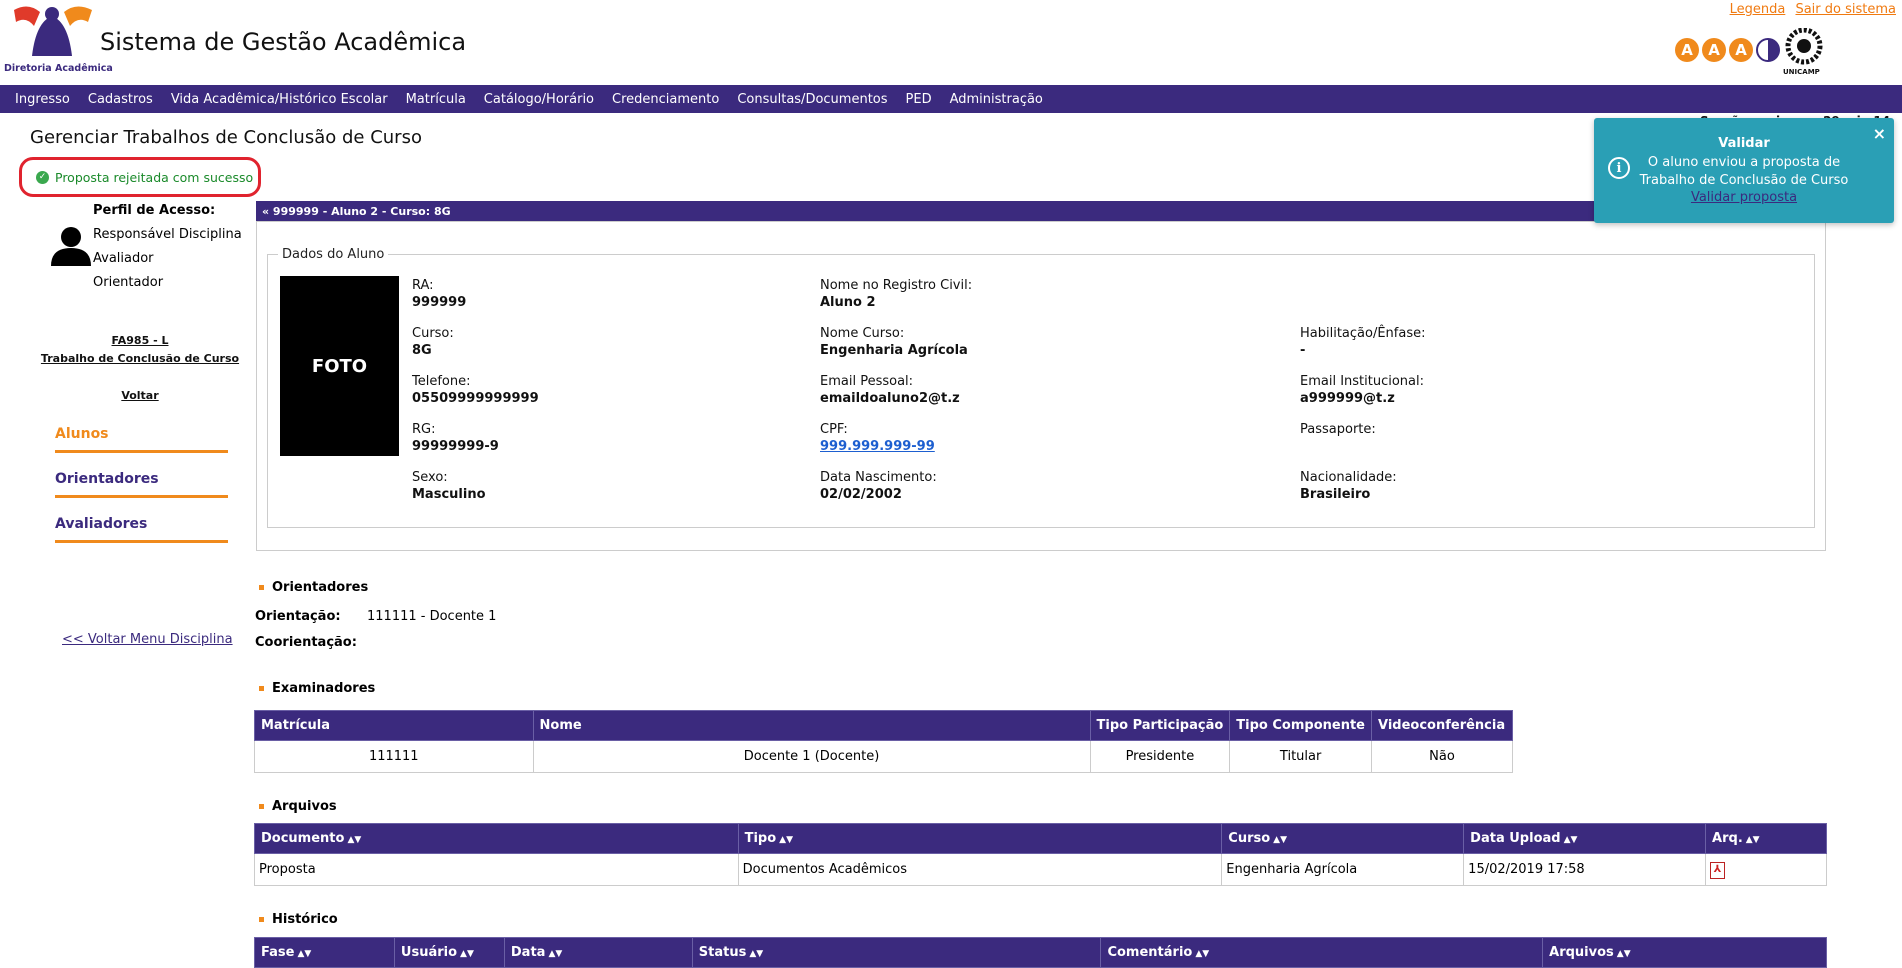  Describe the element at coordinates (433, 333) in the screenshot. I see `curso-label: Curso:` at that location.